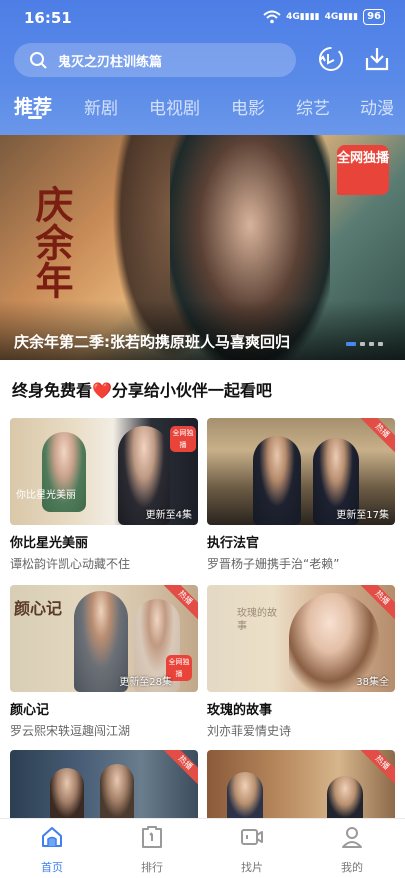 The image size is (405, 878). What do you see at coordinates (377, 106) in the screenshot?
I see `tab-anime: 动漫` at bounding box center [377, 106].